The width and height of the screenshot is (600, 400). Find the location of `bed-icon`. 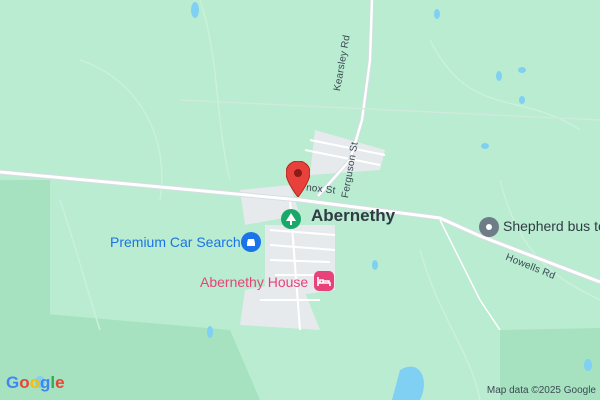

bed-icon is located at coordinates (324, 281).